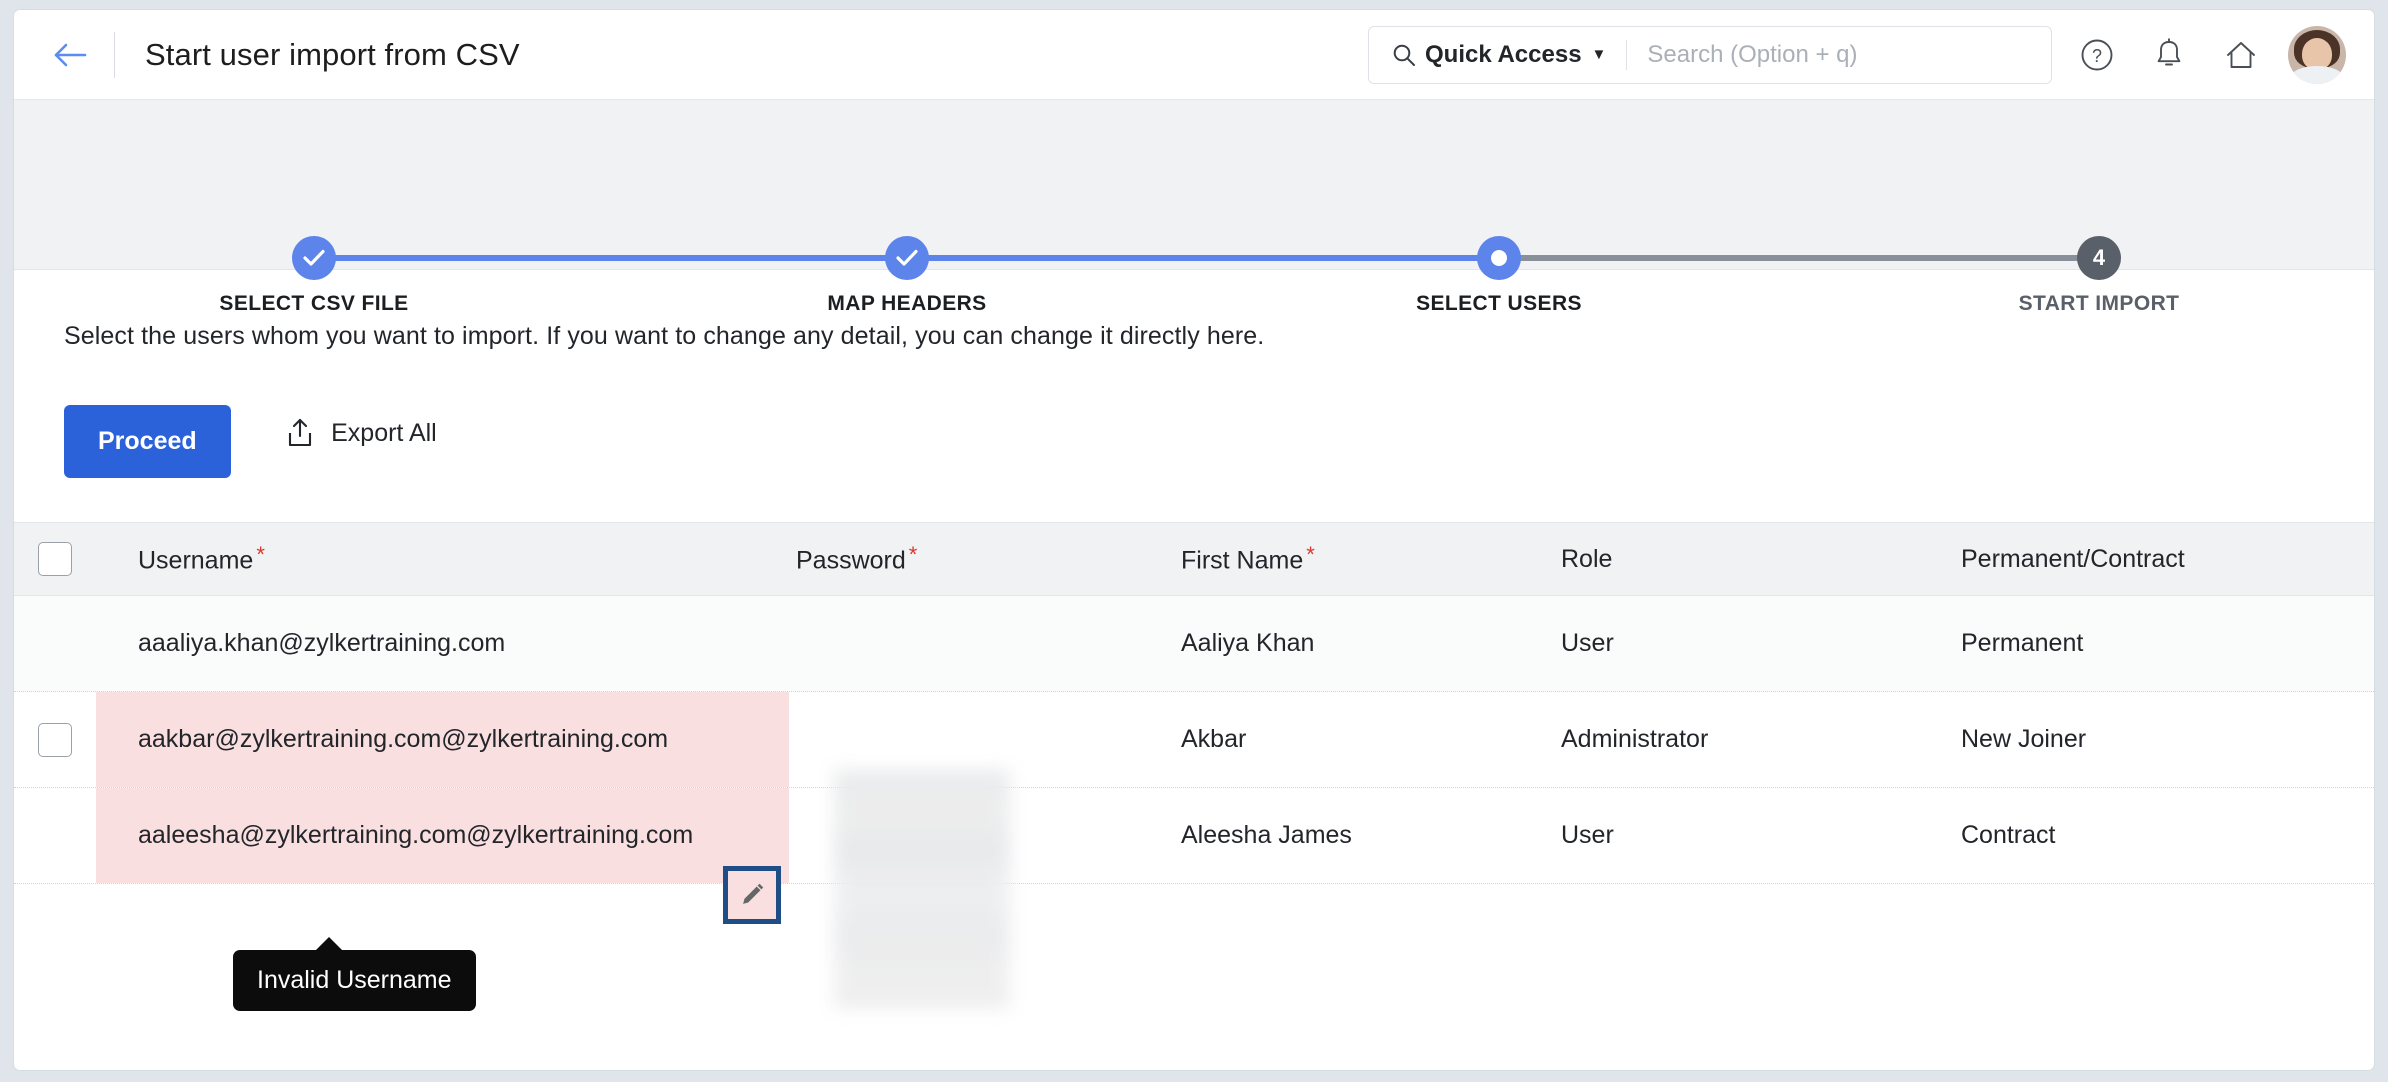 This screenshot has height=1082, width=2388. I want to click on header-label-first-name: First Name, so click(1242, 560).